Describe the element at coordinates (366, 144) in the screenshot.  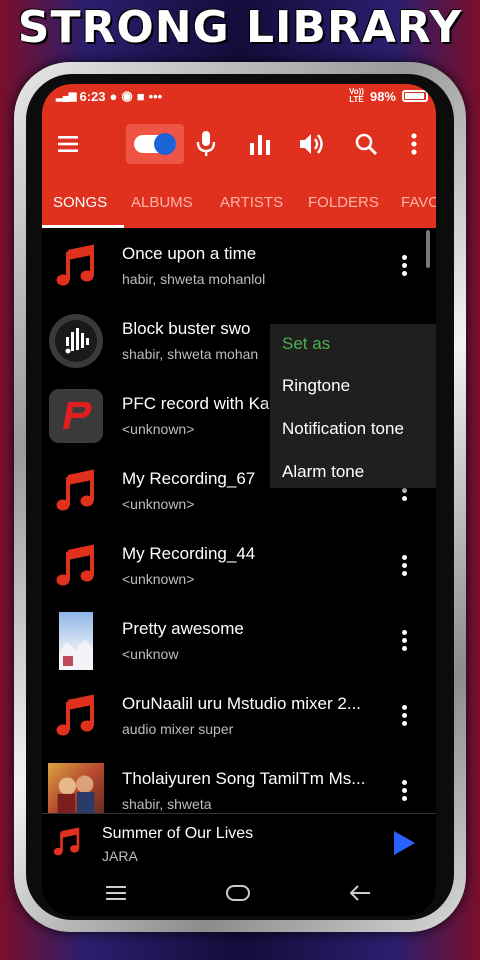
I see `search-icon` at that location.